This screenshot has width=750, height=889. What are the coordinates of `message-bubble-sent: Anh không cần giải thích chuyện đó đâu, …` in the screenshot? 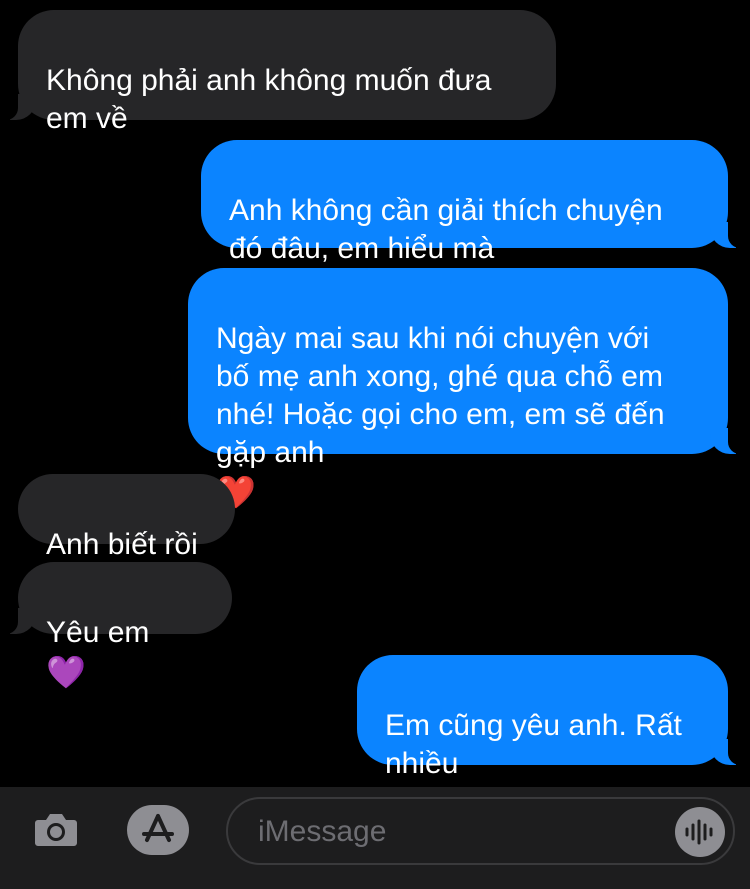 It's located at (471, 202).